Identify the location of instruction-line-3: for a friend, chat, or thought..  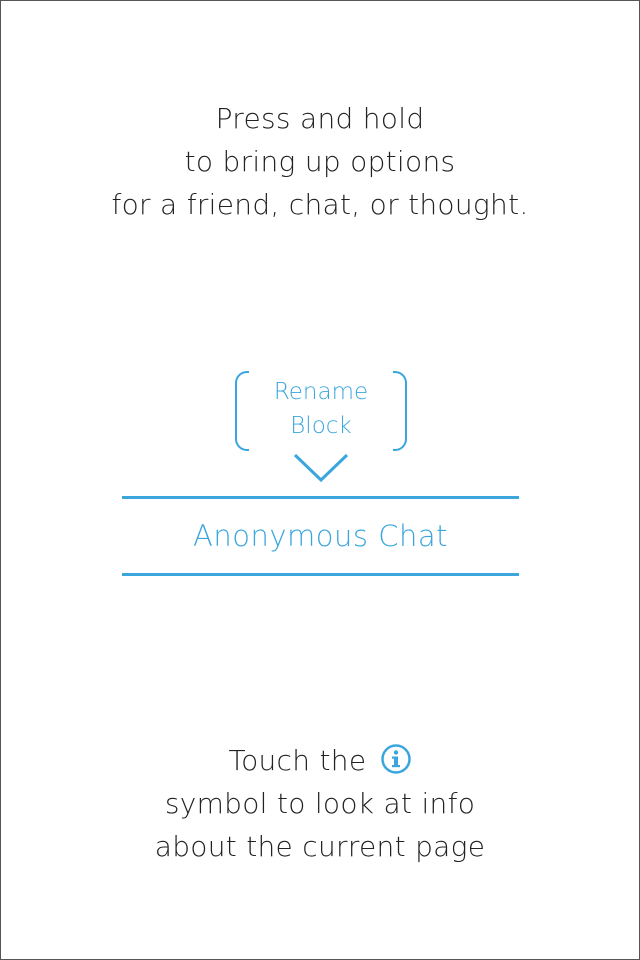
(320, 204).